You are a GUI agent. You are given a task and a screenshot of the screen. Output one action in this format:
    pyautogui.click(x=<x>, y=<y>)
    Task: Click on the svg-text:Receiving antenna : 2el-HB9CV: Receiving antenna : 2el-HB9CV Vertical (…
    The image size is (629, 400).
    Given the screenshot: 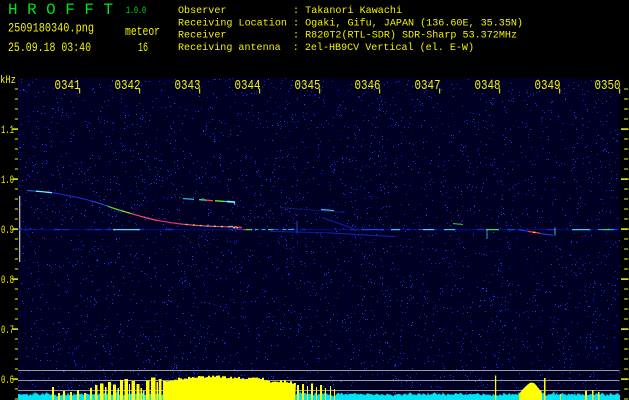 What is the action you would take?
    pyautogui.click(x=326, y=48)
    